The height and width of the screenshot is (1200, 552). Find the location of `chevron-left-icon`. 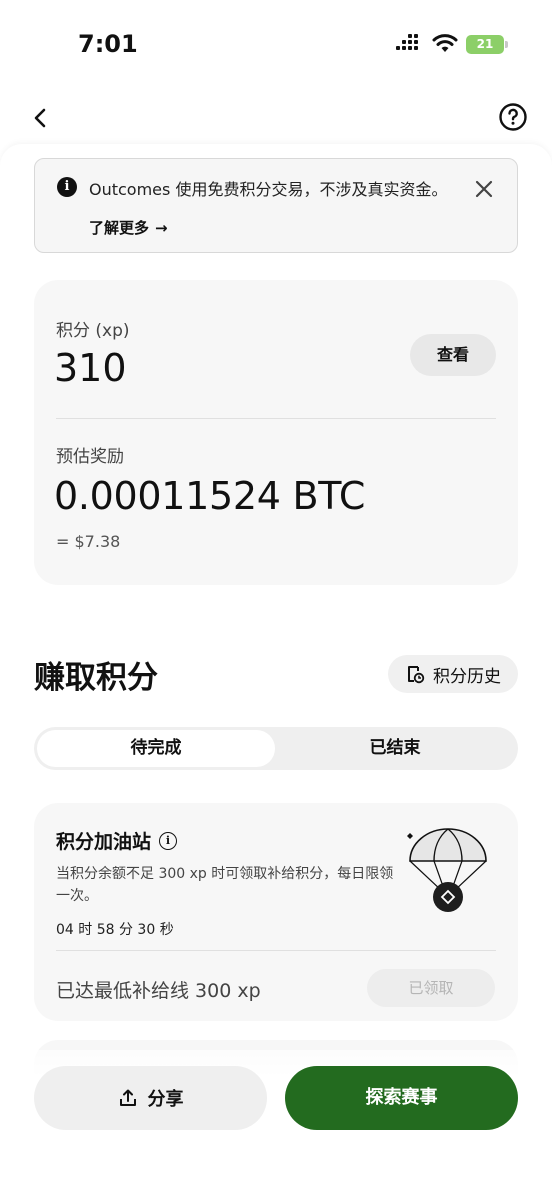

chevron-left-icon is located at coordinates (40, 118).